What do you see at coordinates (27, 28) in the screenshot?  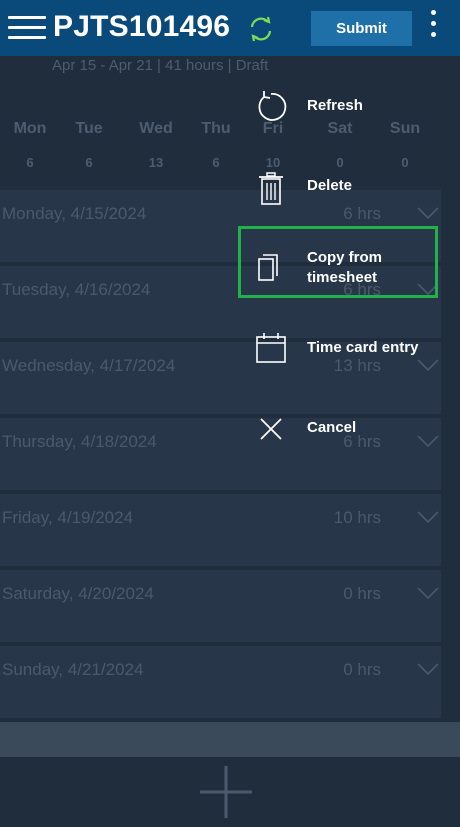 I see `hamburger-menu-icon` at bounding box center [27, 28].